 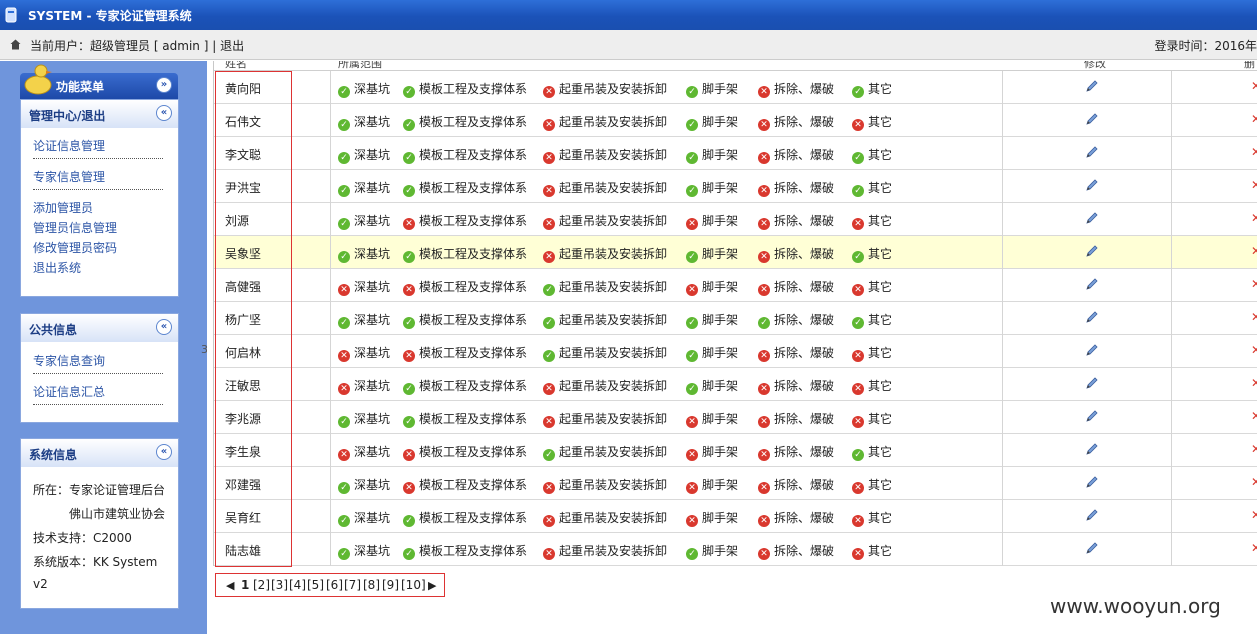 What do you see at coordinates (371, 585) in the screenshot?
I see `page-link: [8]` at bounding box center [371, 585].